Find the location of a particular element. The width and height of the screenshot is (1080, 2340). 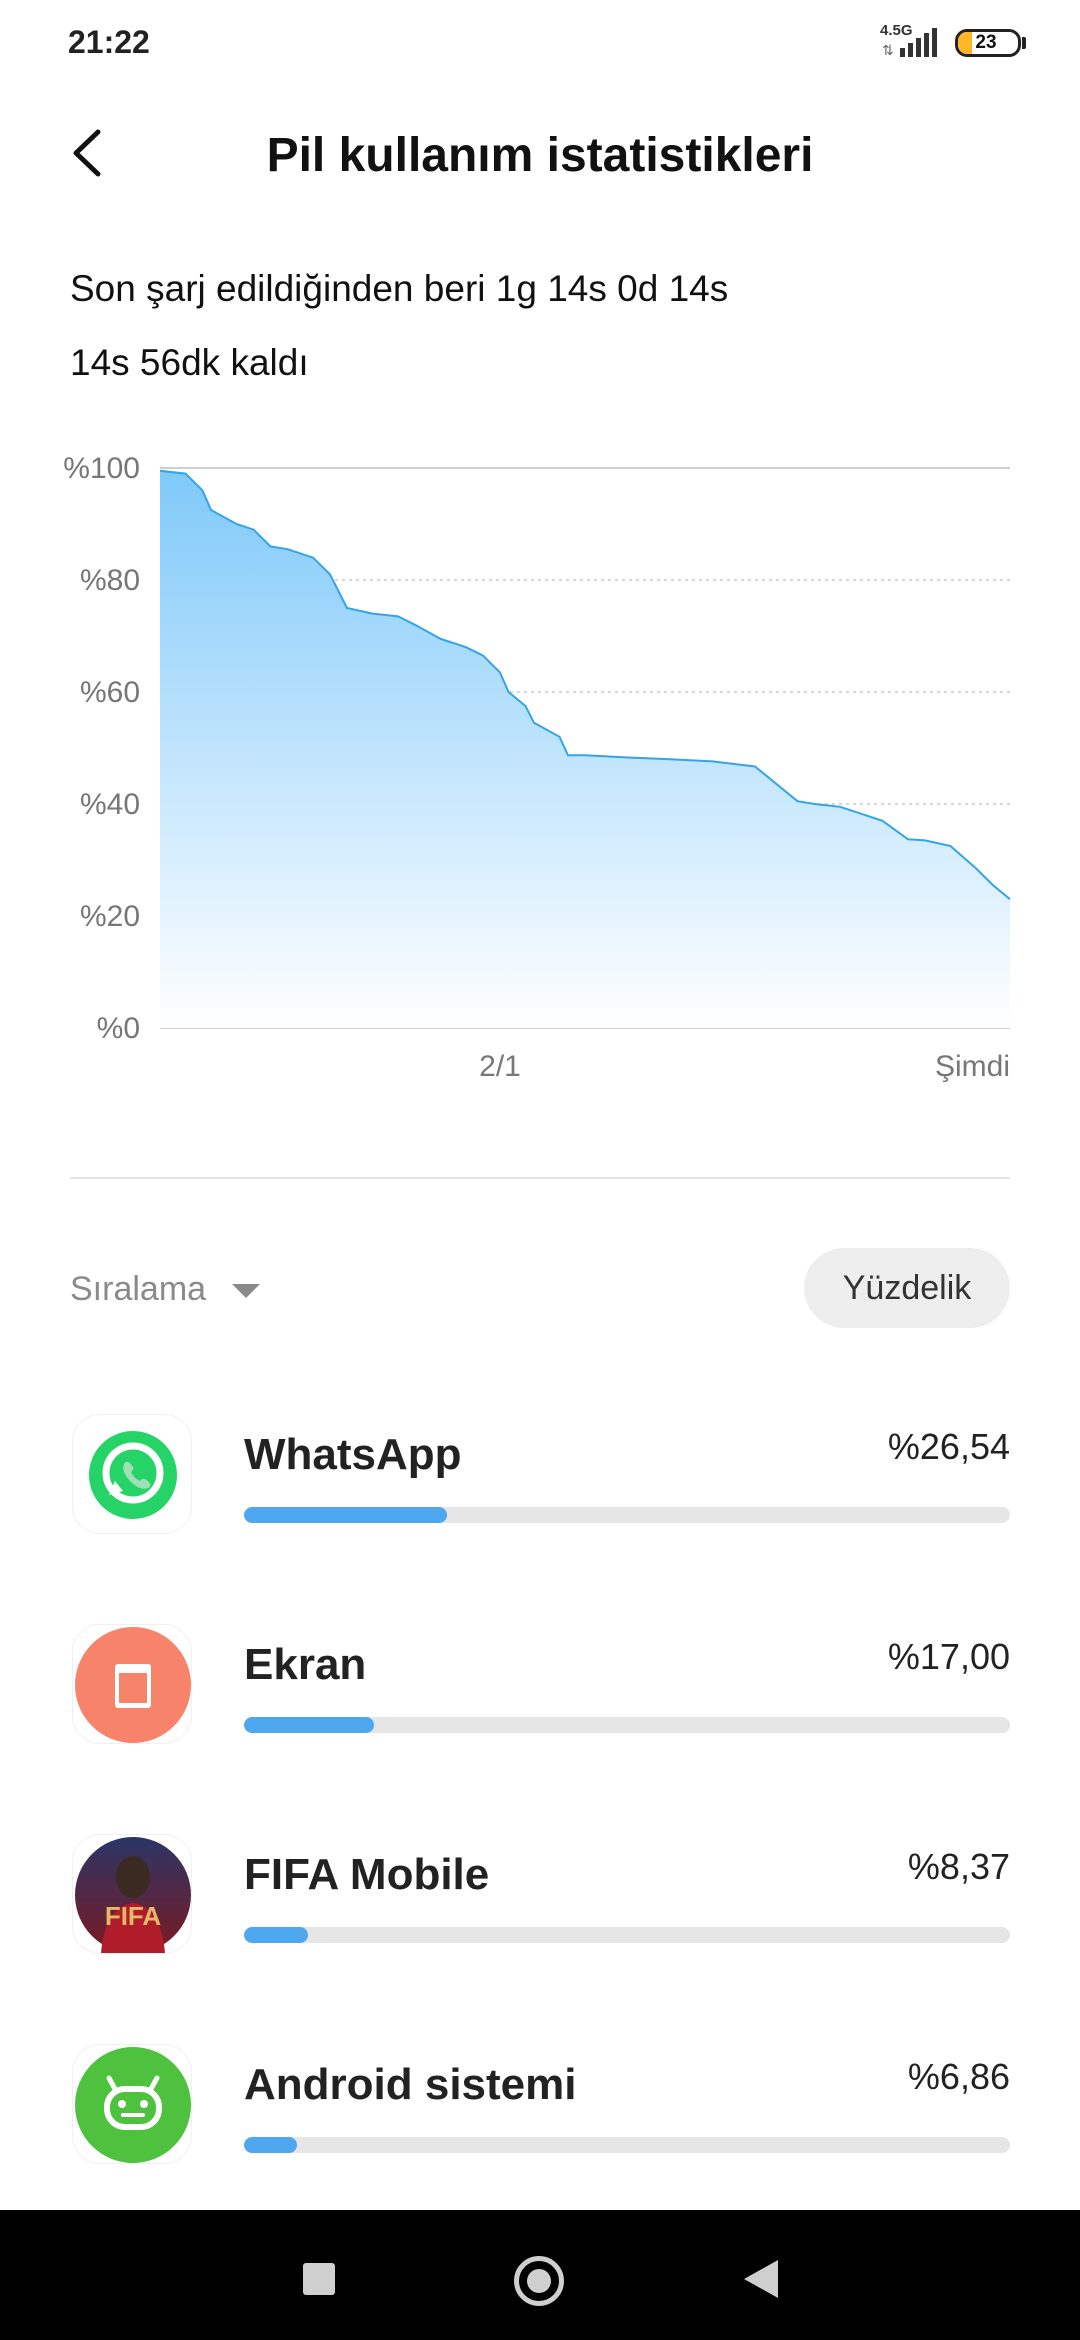

home-icon is located at coordinates (539, 2281).